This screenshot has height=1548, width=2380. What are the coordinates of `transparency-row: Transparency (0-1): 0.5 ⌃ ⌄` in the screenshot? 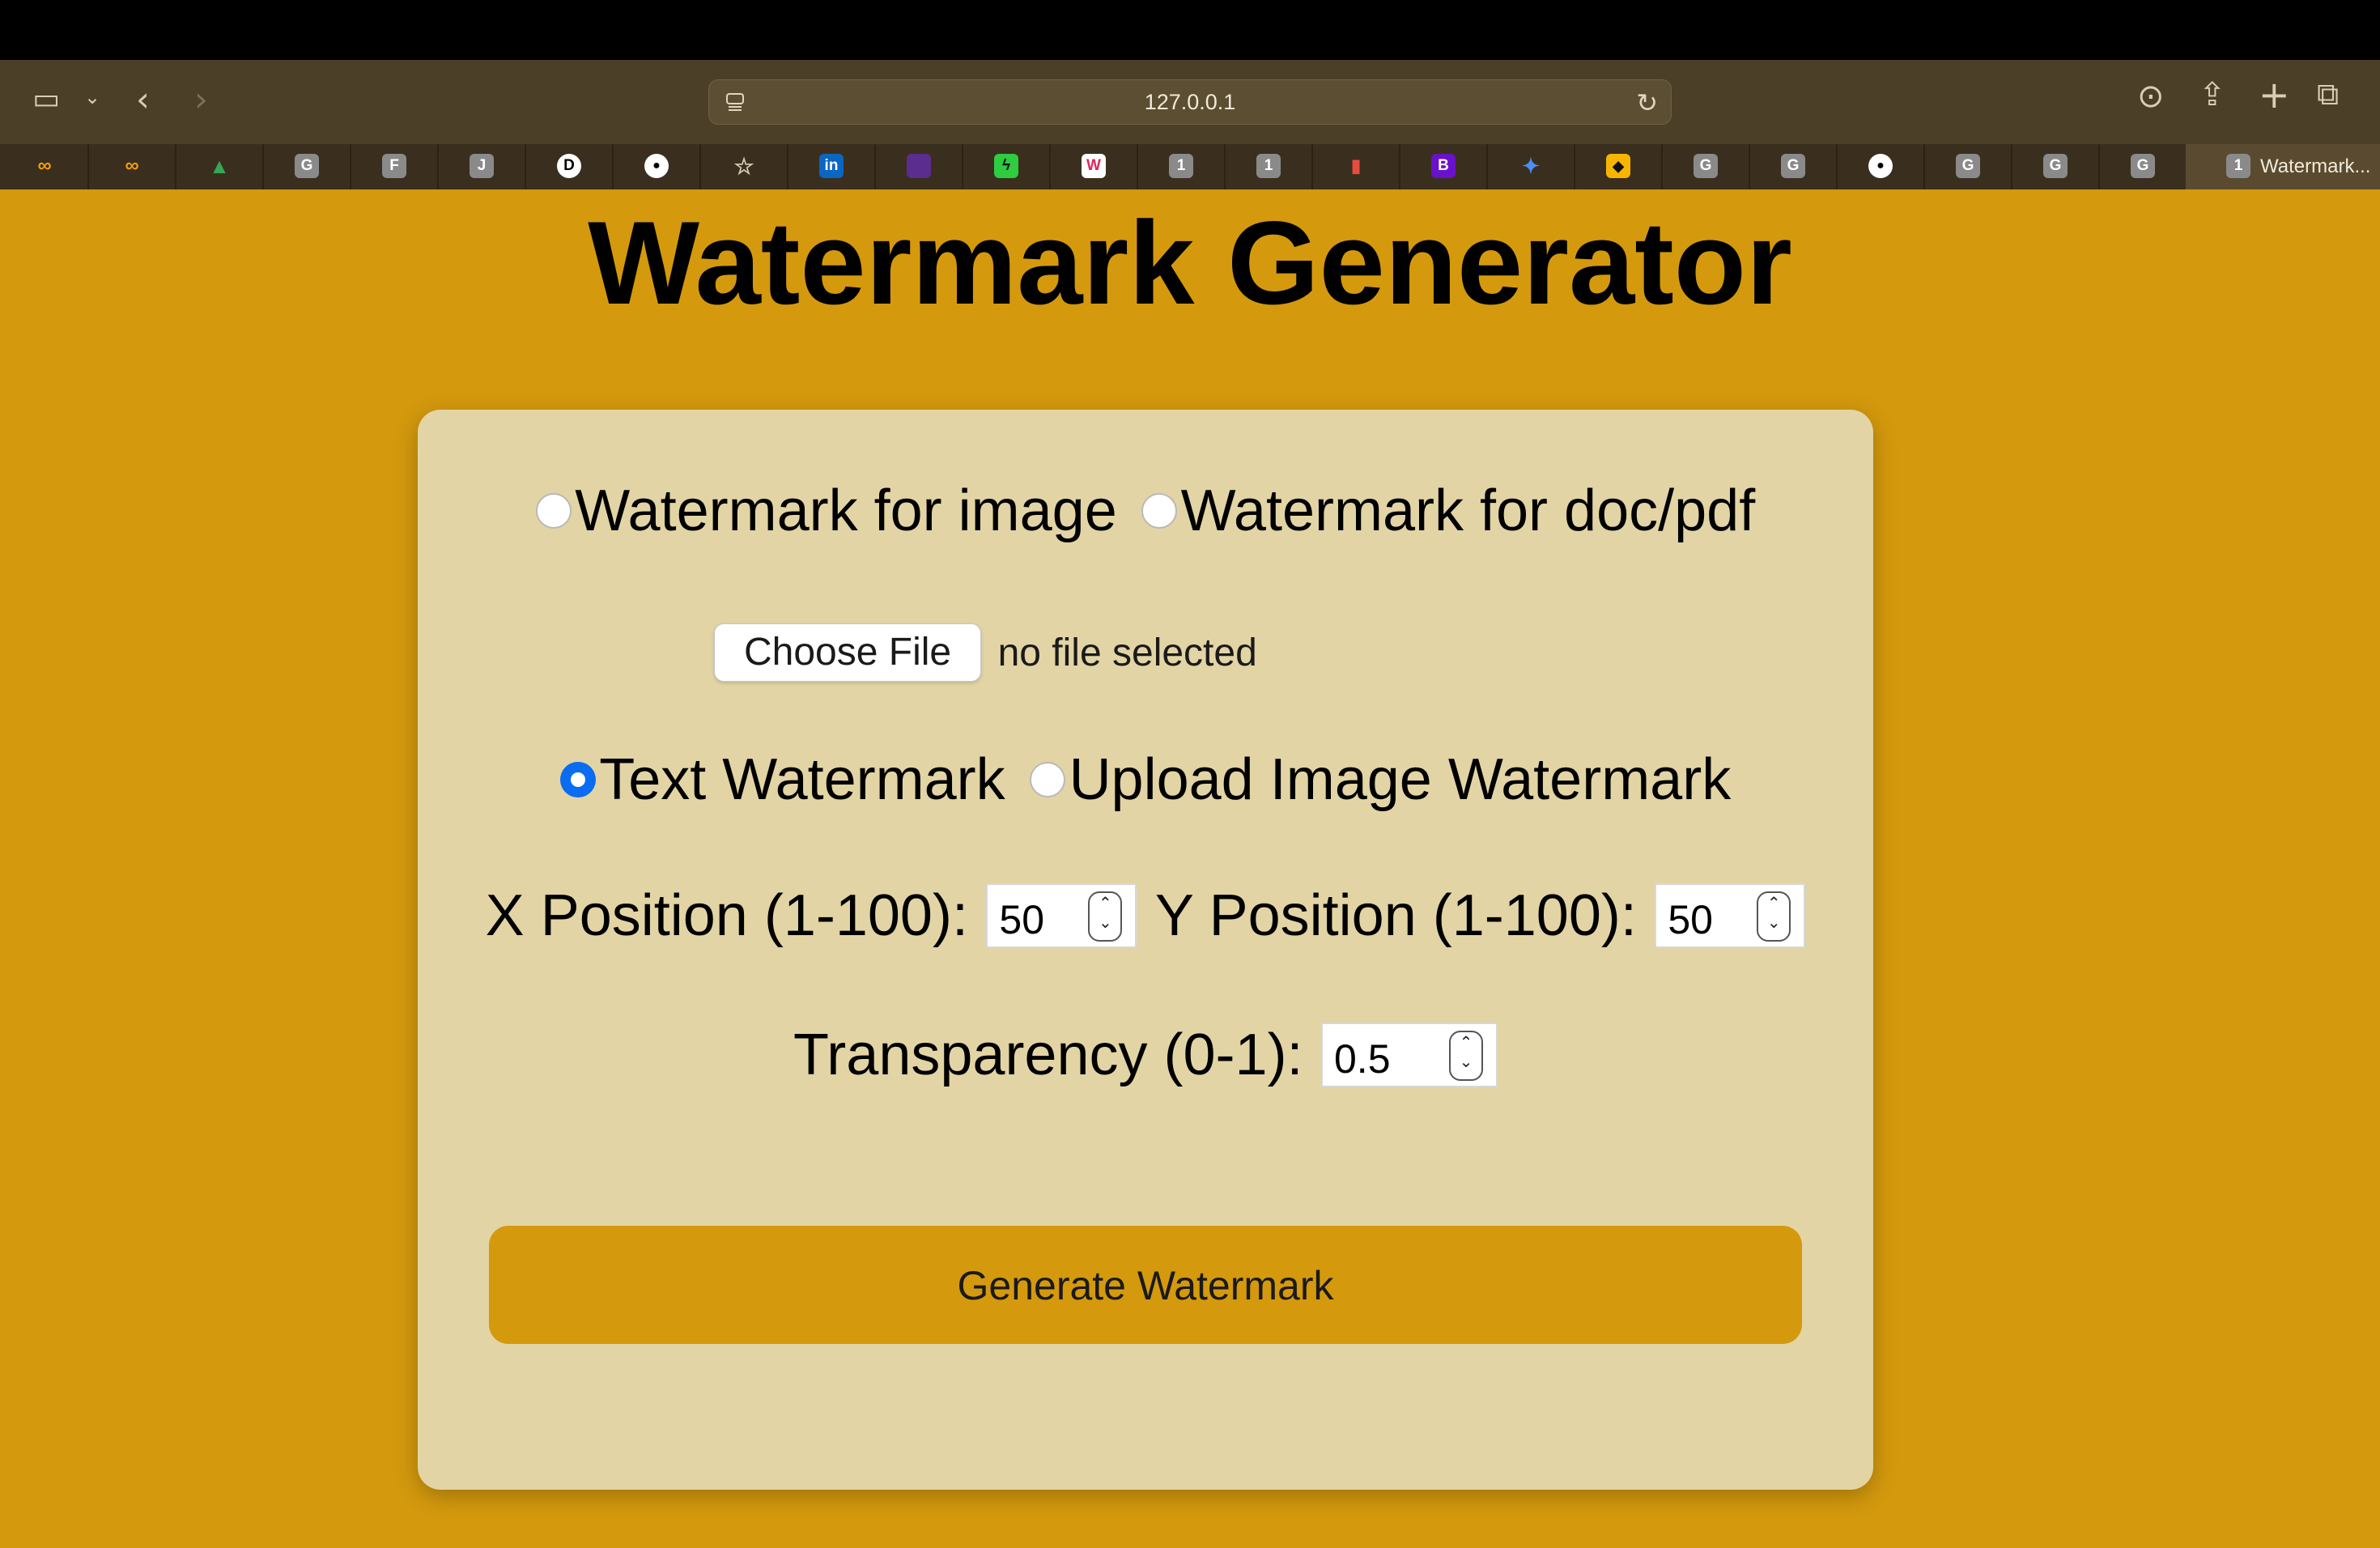 It's located at (1145, 1055).